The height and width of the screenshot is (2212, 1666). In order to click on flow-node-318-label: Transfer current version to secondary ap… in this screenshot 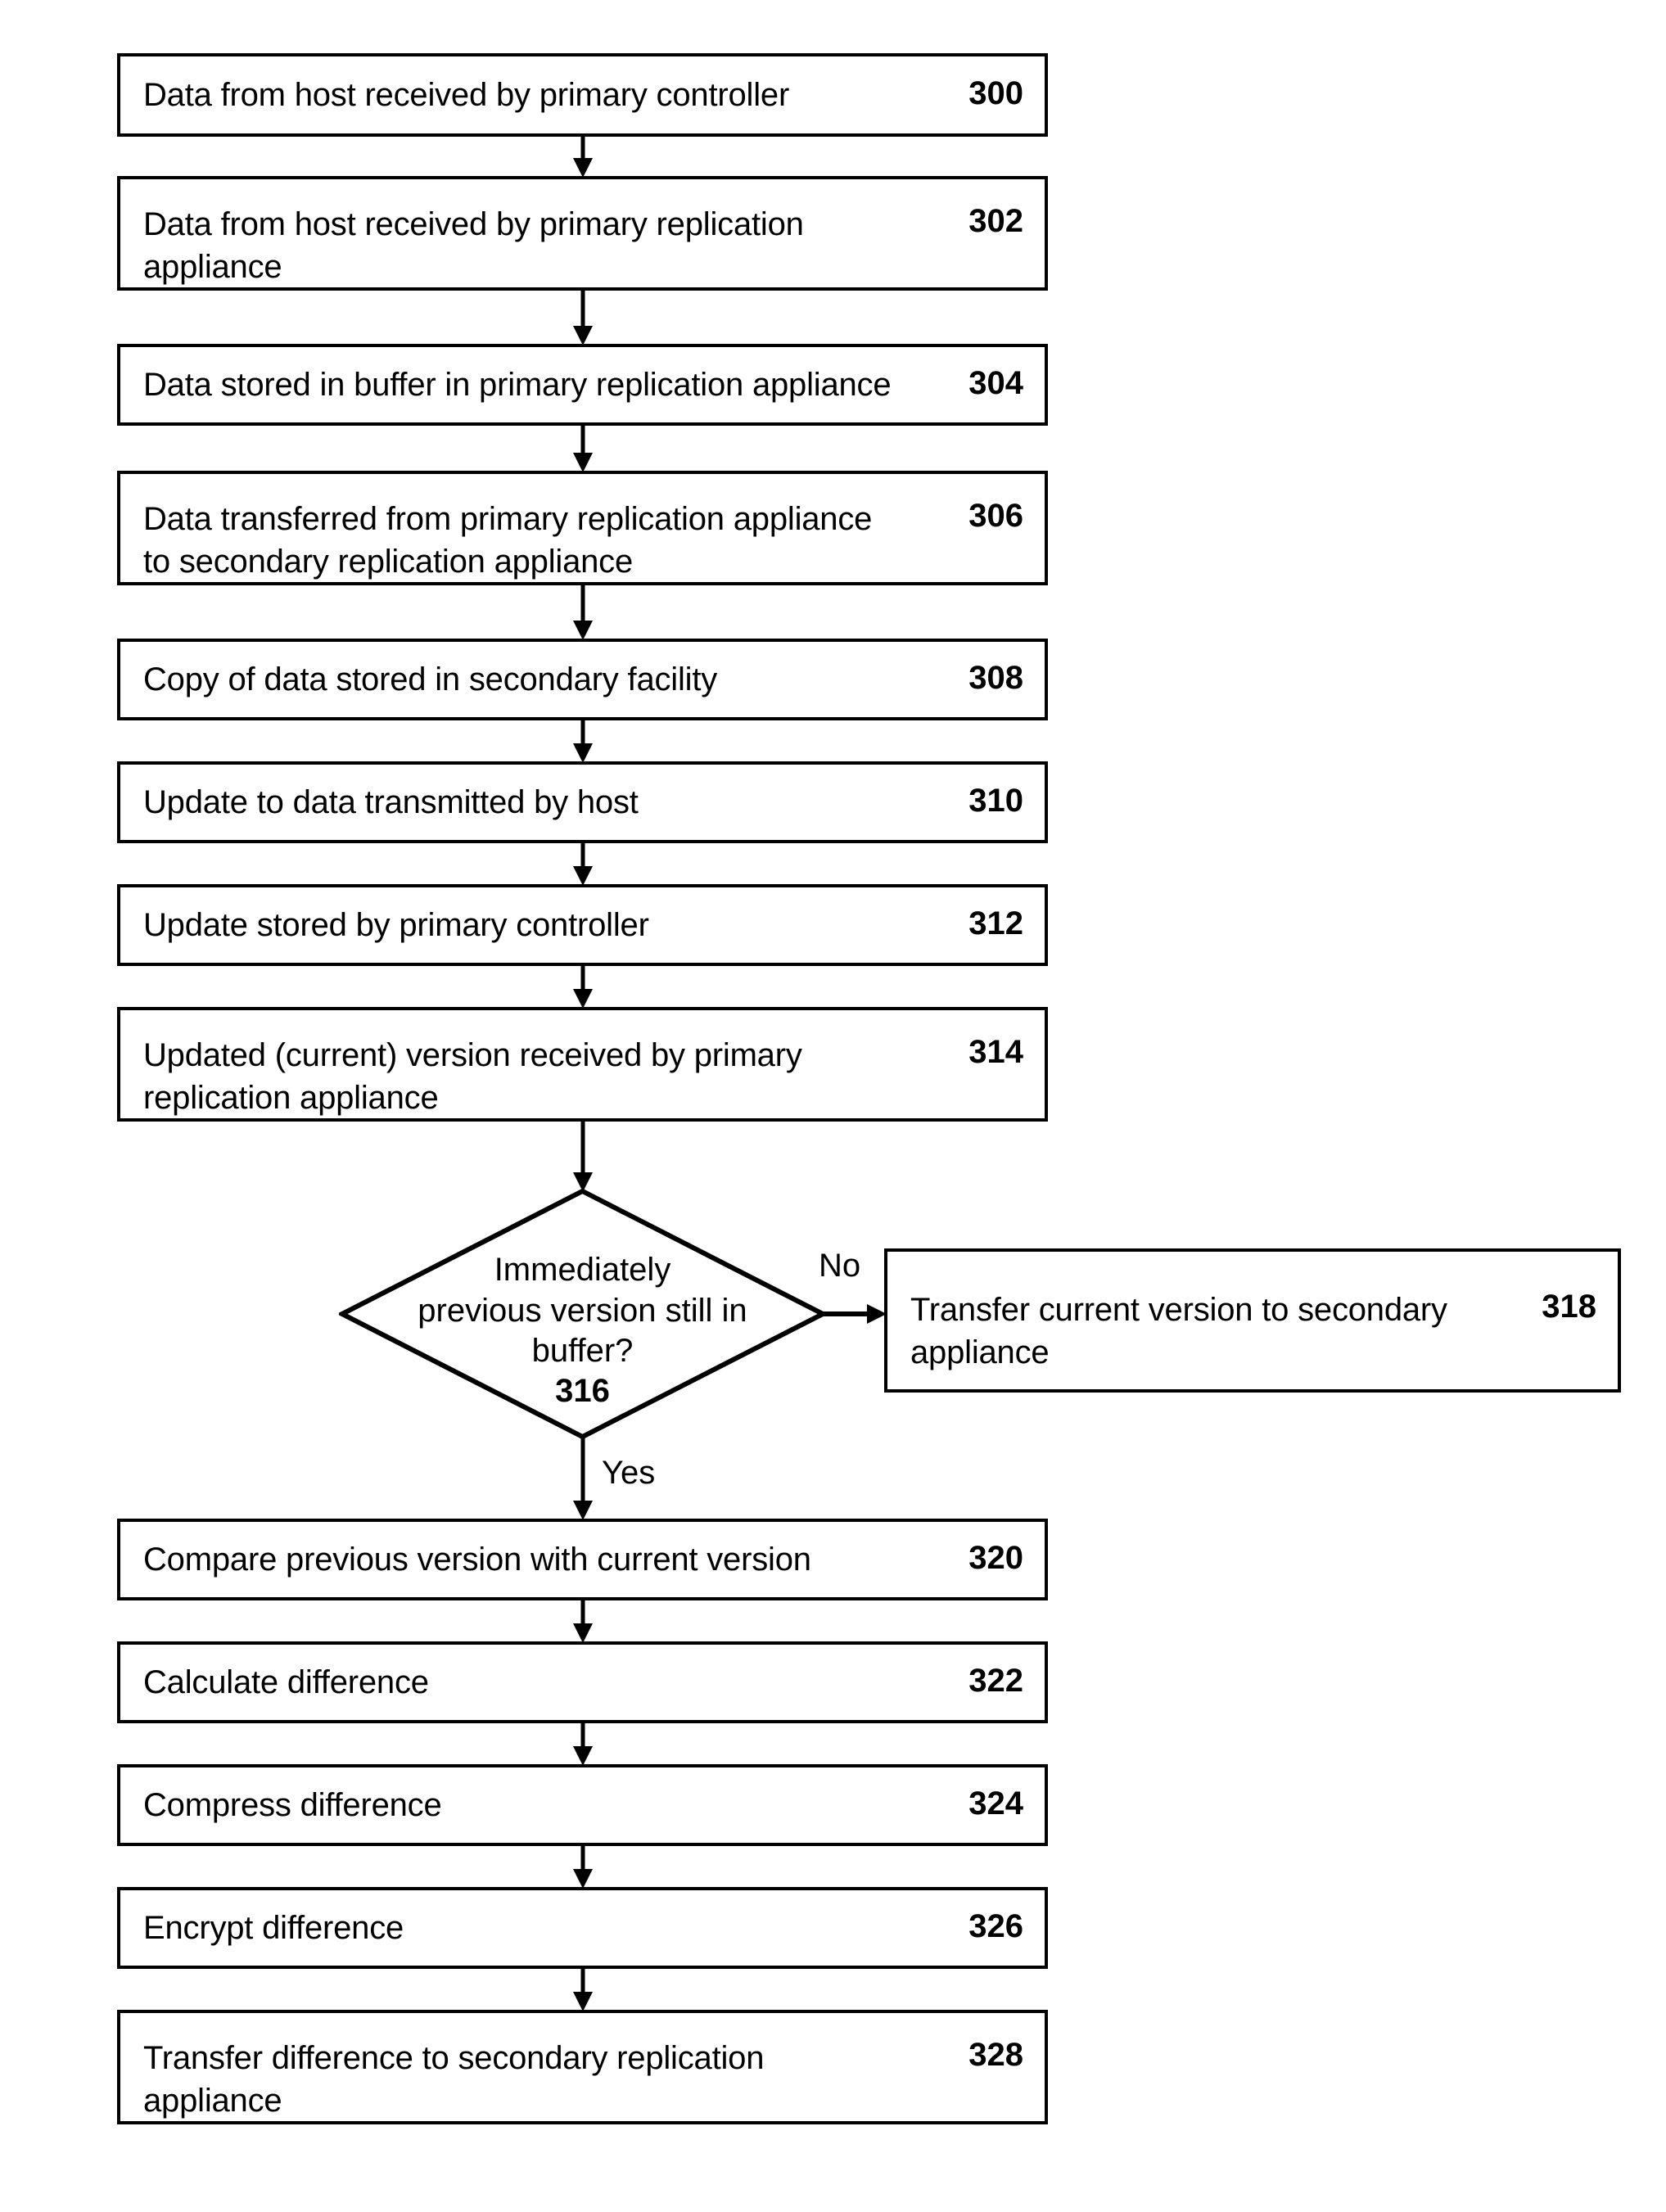, I will do `click(1178, 1331)`.